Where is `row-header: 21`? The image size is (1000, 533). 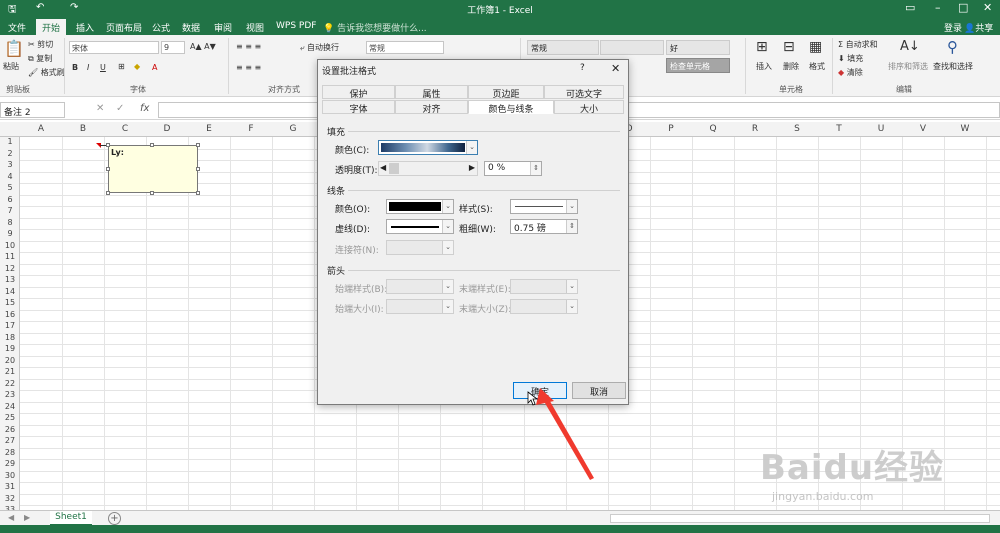 row-header: 21 is located at coordinates (10, 373).